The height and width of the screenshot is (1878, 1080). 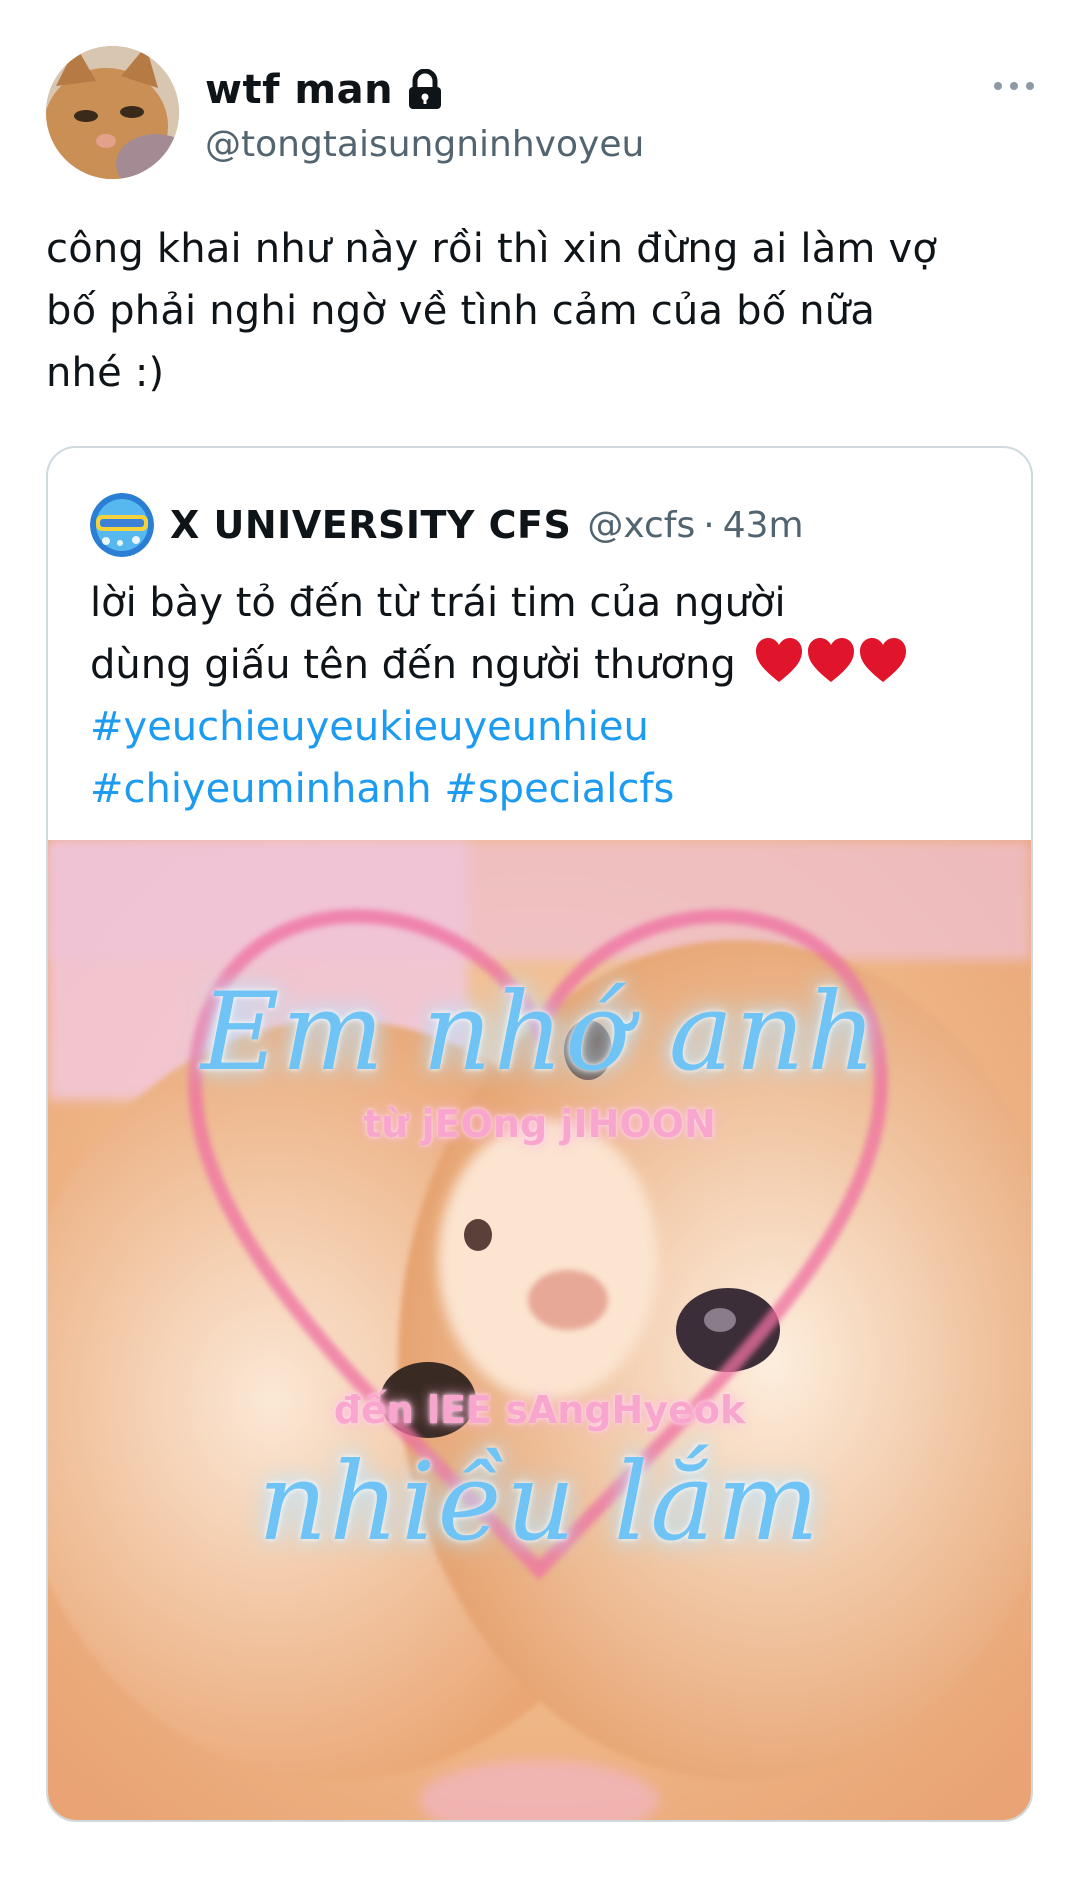 What do you see at coordinates (541, 113) in the screenshot?
I see `tweet-header: wtf man @tongtaisungninhvoyeu` at bounding box center [541, 113].